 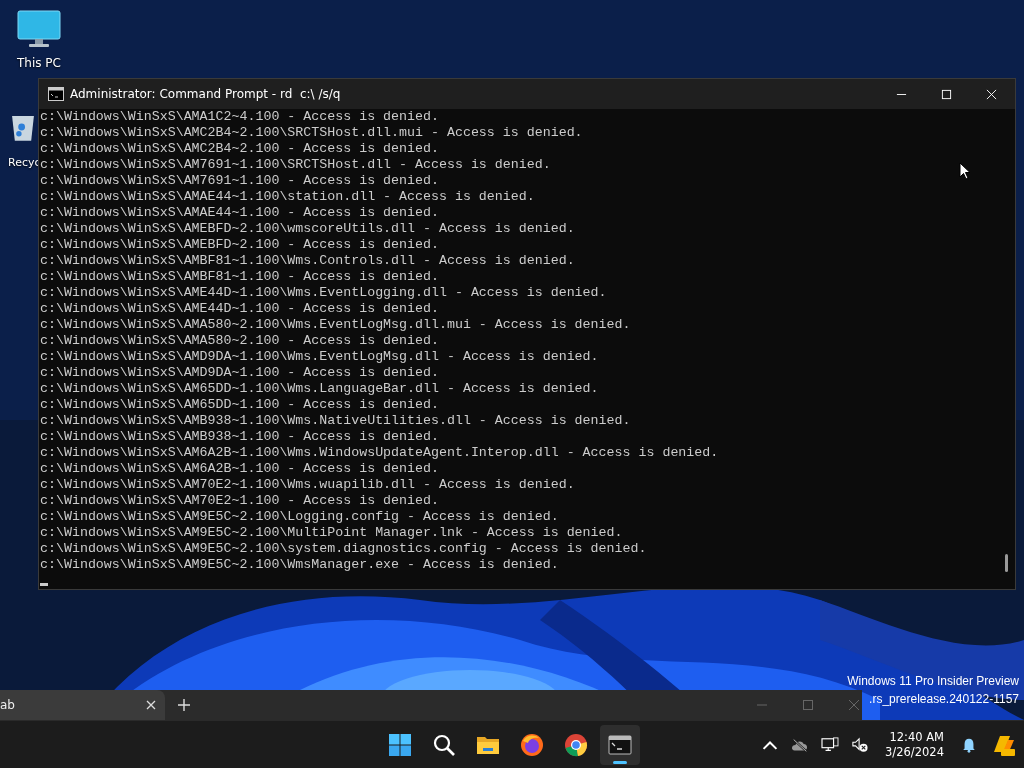 I want to click on console-line: c:\Windows\WinSxS\AM70E2~1.100 - Access is denied., so click(x=240, y=501).